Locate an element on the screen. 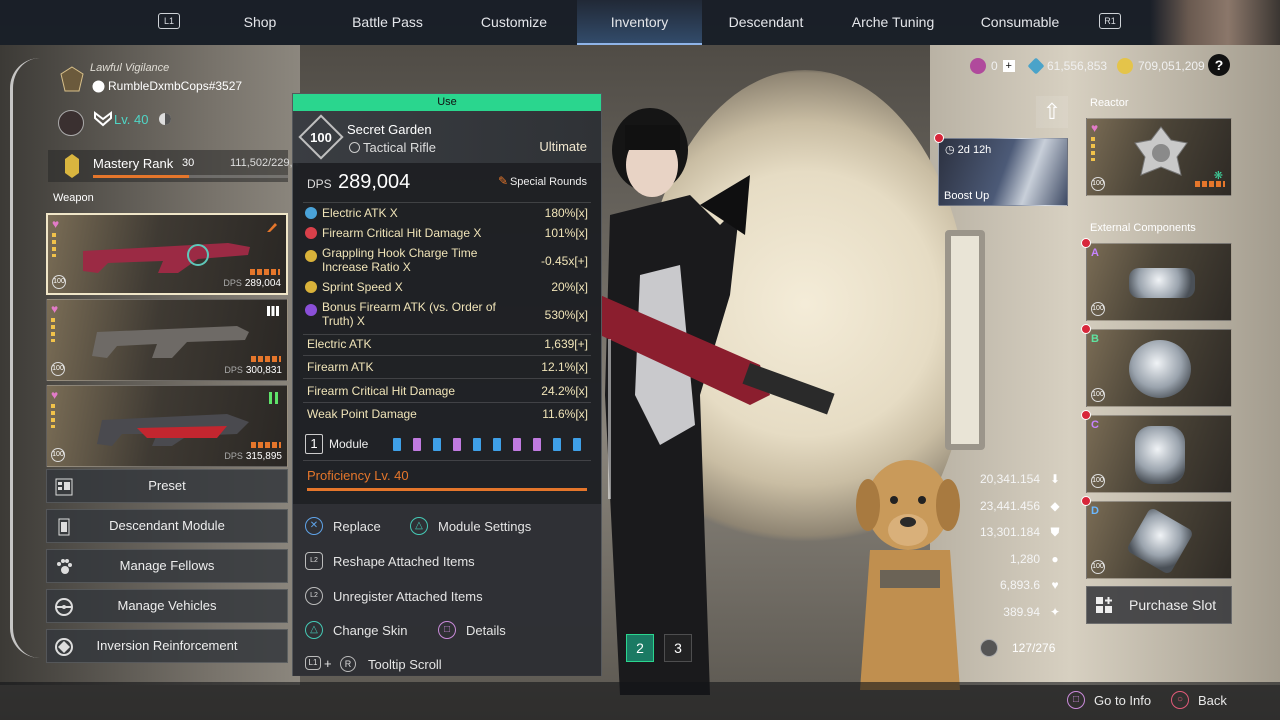 The width and height of the screenshot is (1280, 720). stat-name: Bonus Firearm ATK (vs. Order of Truth) X is located at coordinates (409, 314).